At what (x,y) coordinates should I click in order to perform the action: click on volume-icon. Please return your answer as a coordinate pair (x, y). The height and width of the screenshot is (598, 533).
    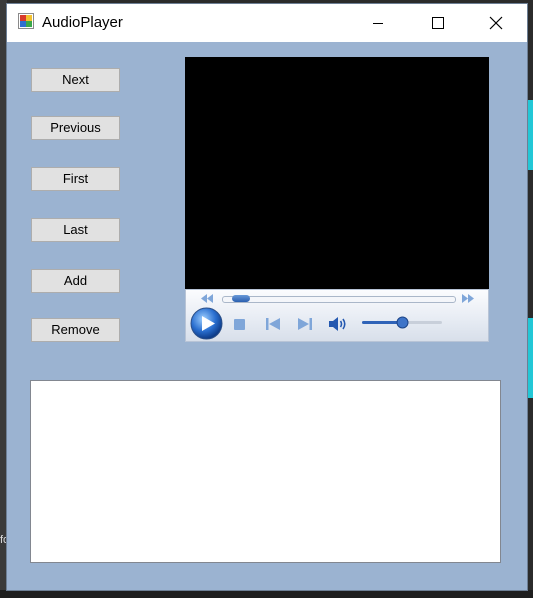
    Looking at the image, I should click on (339, 324).